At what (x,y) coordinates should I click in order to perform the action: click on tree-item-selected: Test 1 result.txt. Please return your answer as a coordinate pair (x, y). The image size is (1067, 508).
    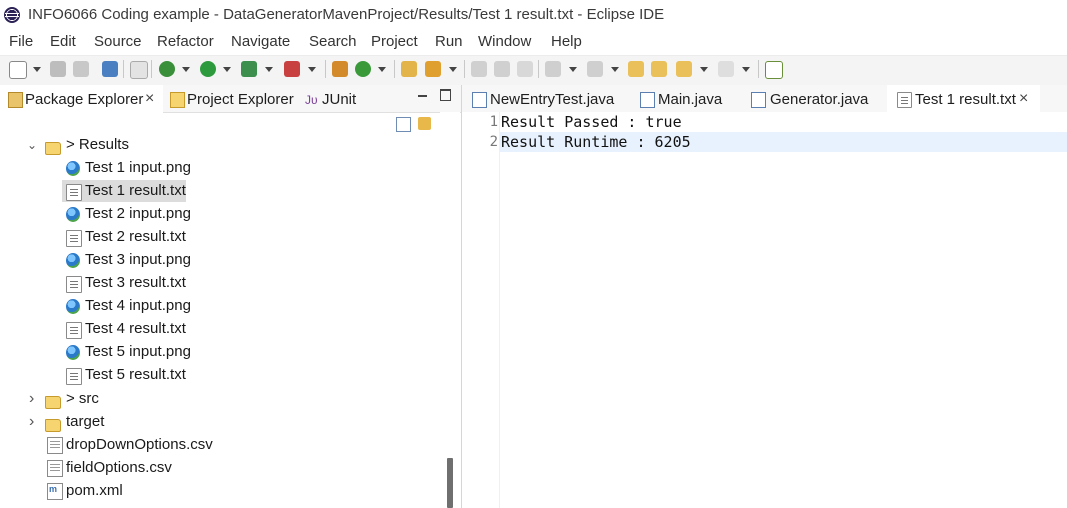
    Looking at the image, I should click on (135, 191).